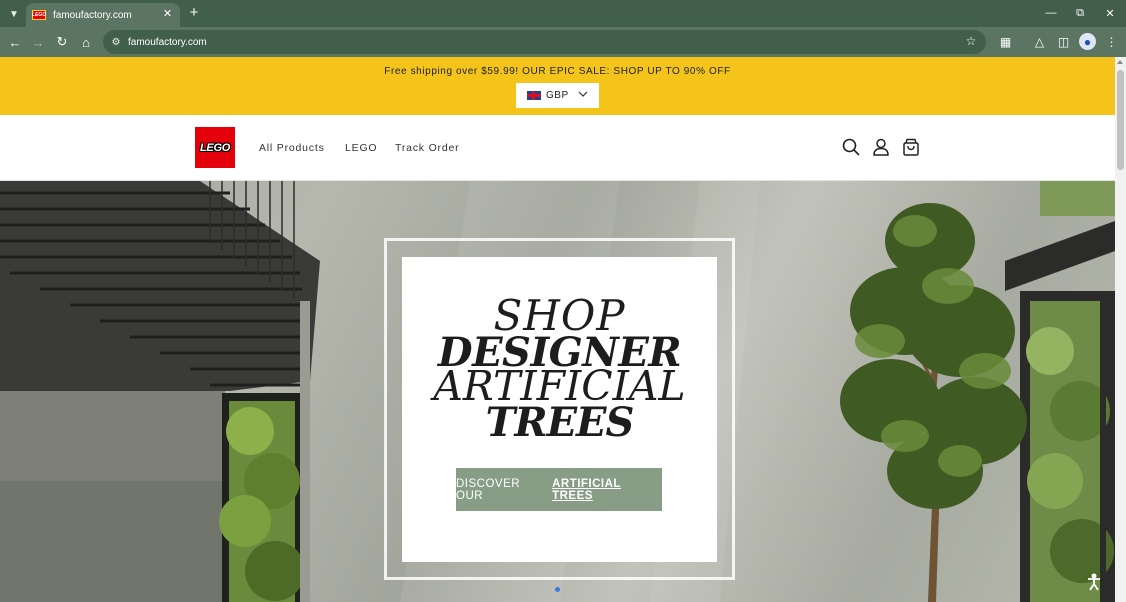 Image resolution: width=1126 pixels, height=602 pixels. Describe the element at coordinates (971, 41) in the screenshot. I see `bookmark-star-icon: ☆` at that location.